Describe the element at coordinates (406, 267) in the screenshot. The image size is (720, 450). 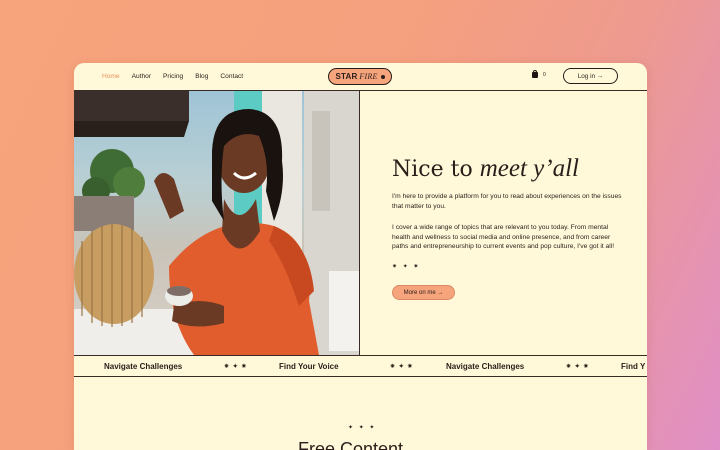
I see `decorative-stars-icon: ✷ ✦ ✷` at that location.